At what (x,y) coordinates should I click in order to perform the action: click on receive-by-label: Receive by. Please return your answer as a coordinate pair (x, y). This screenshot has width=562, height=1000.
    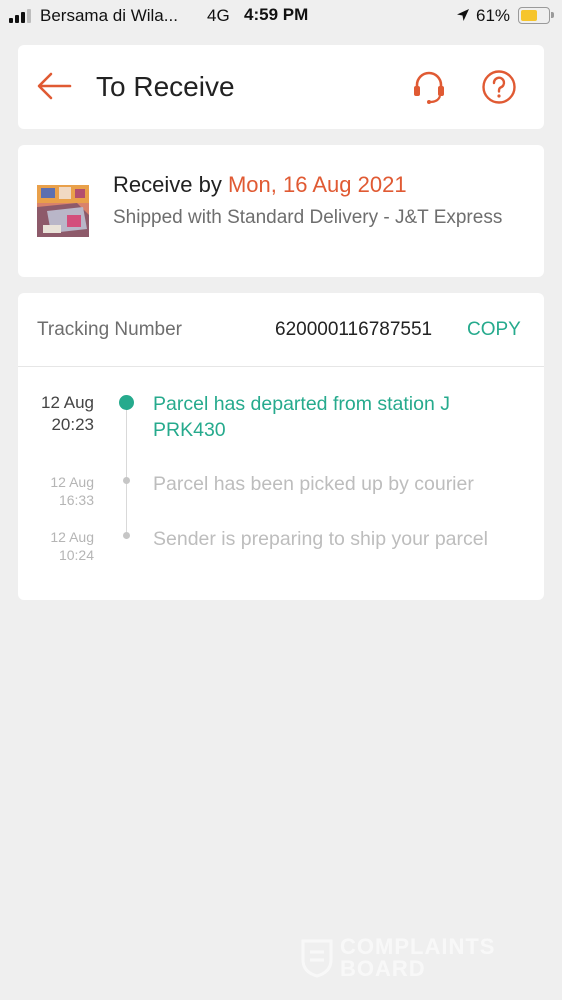
    Looking at the image, I should click on (167, 184).